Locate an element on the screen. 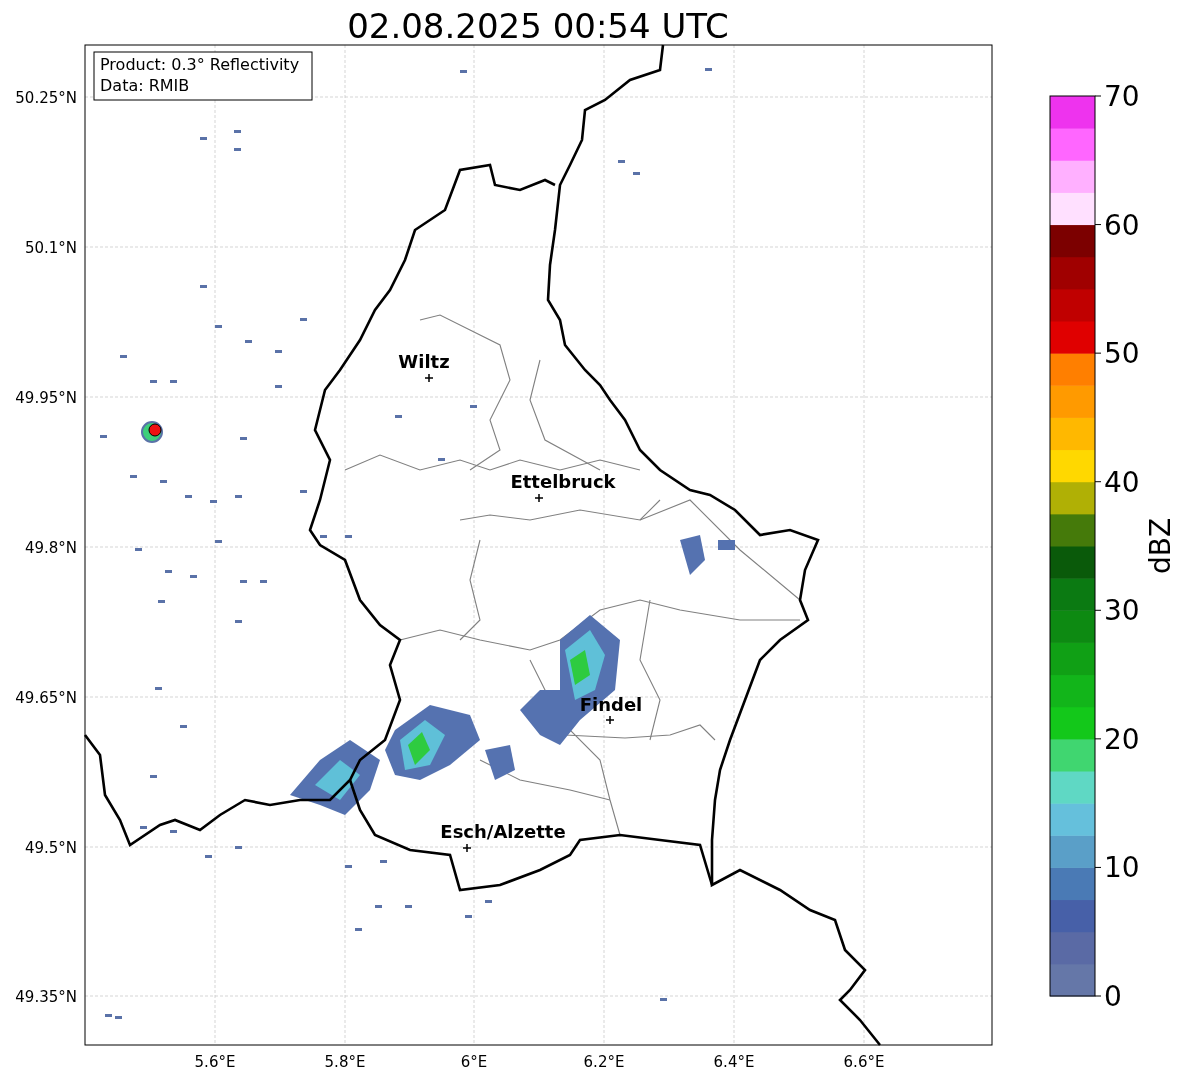 The width and height of the screenshot is (1184, 1081). colorbar-tick-label: 20 is located at coordinates (1122, 739).